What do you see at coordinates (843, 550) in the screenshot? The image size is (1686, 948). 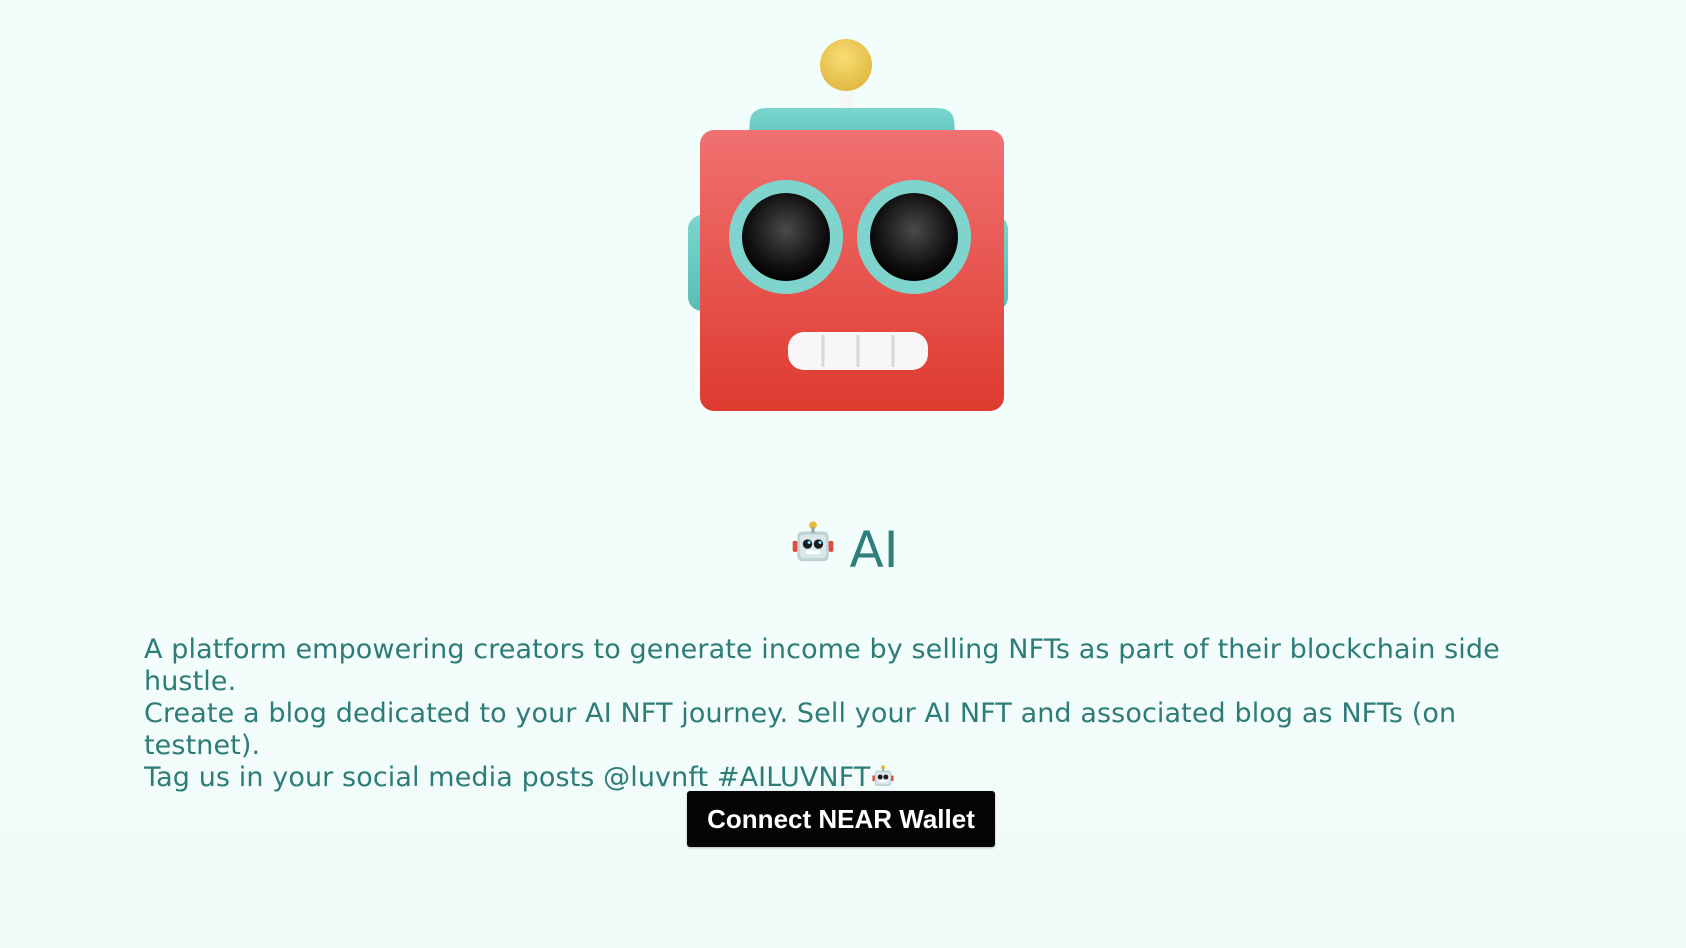 I see `page-title: AI` at bounding box center [843, 550].